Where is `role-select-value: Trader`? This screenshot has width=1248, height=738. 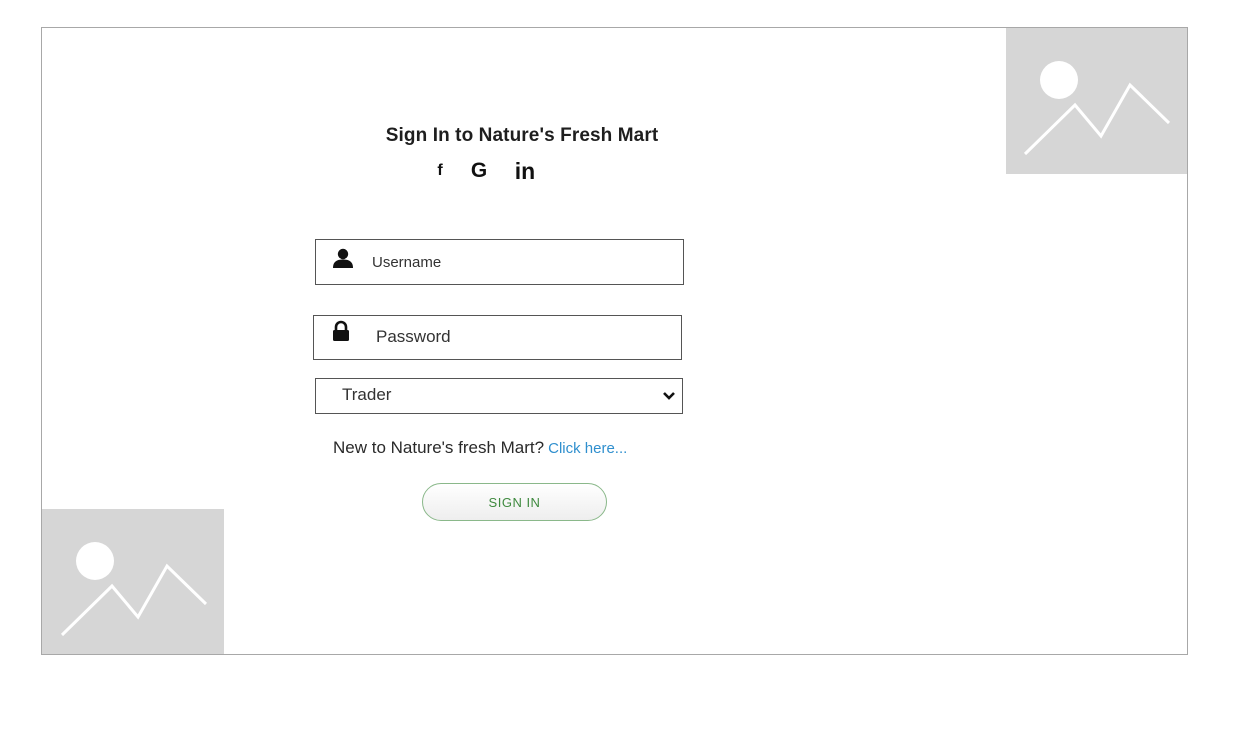 role-select-value: Trader is located at coordinates (367, 394).